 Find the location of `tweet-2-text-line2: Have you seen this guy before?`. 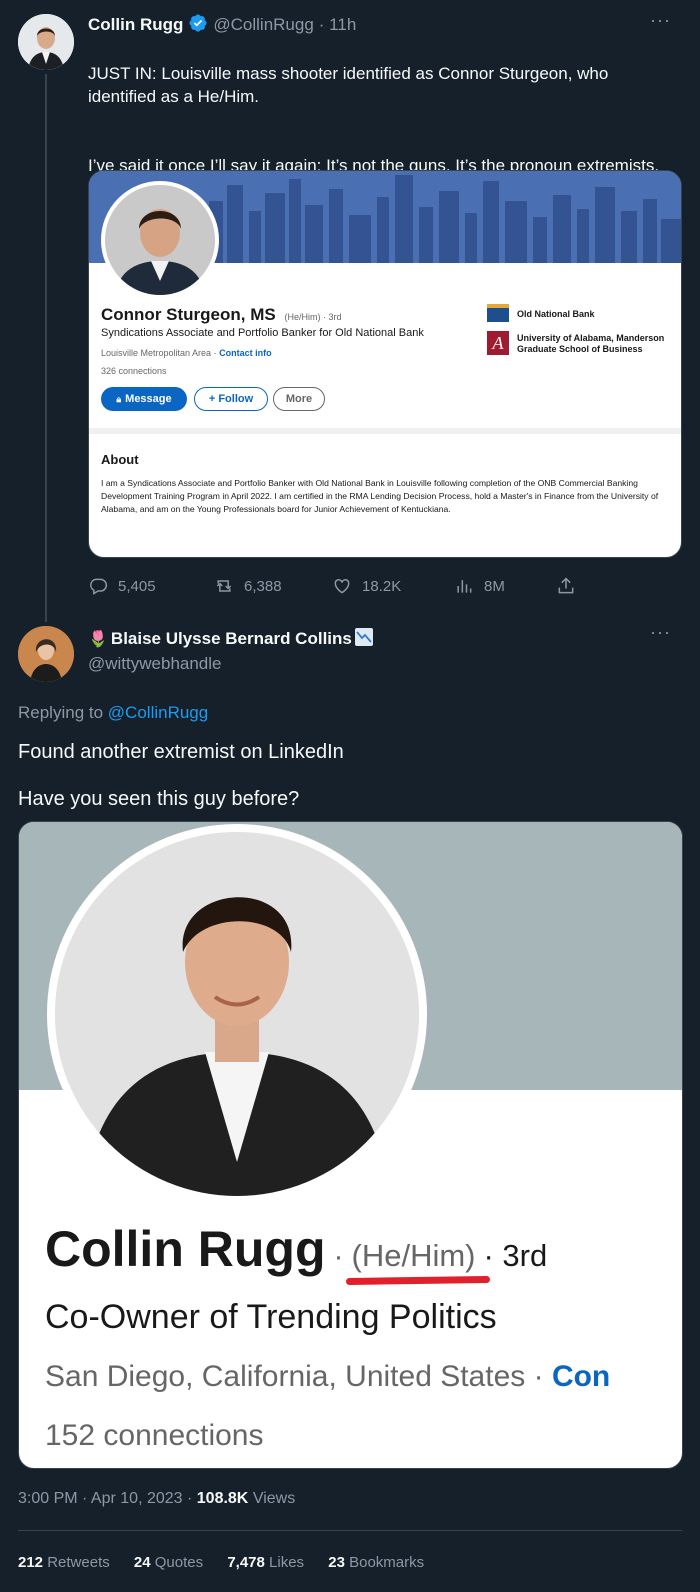

tweet-2-text-line2: Have you seen this guy before? is located at coordinates (159, 799).